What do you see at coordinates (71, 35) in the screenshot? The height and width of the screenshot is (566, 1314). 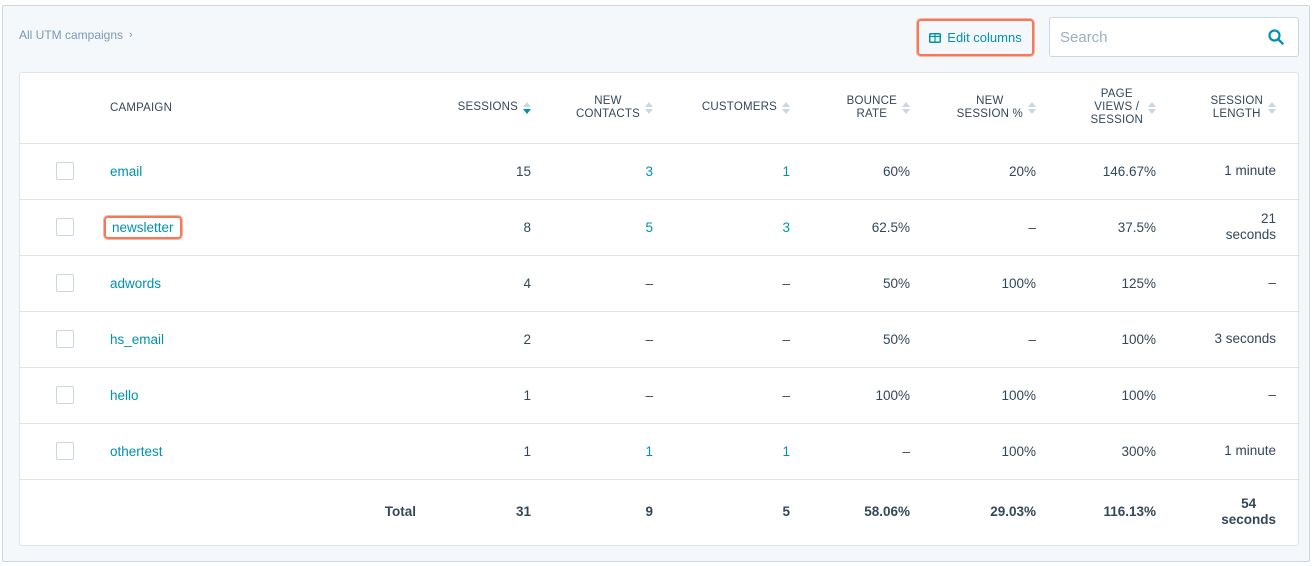 I see `breadcrumb-label: All UTM campaigns` at bounding box center [71, 35].